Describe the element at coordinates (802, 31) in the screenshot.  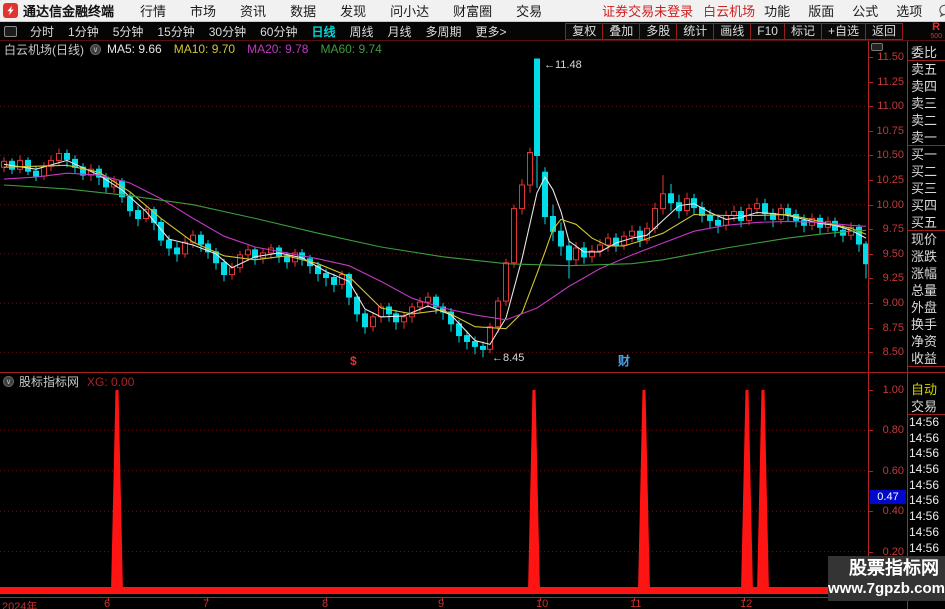
I see `toolbar-button: 标记` at that location.